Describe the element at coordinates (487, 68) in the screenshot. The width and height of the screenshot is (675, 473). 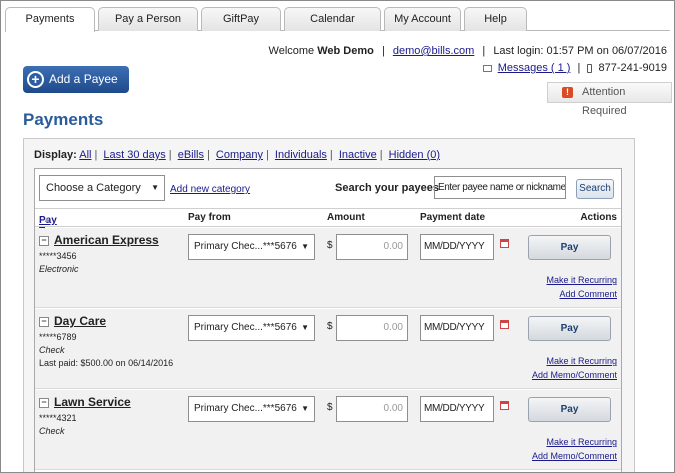
I see `envelope-icon` at that location.